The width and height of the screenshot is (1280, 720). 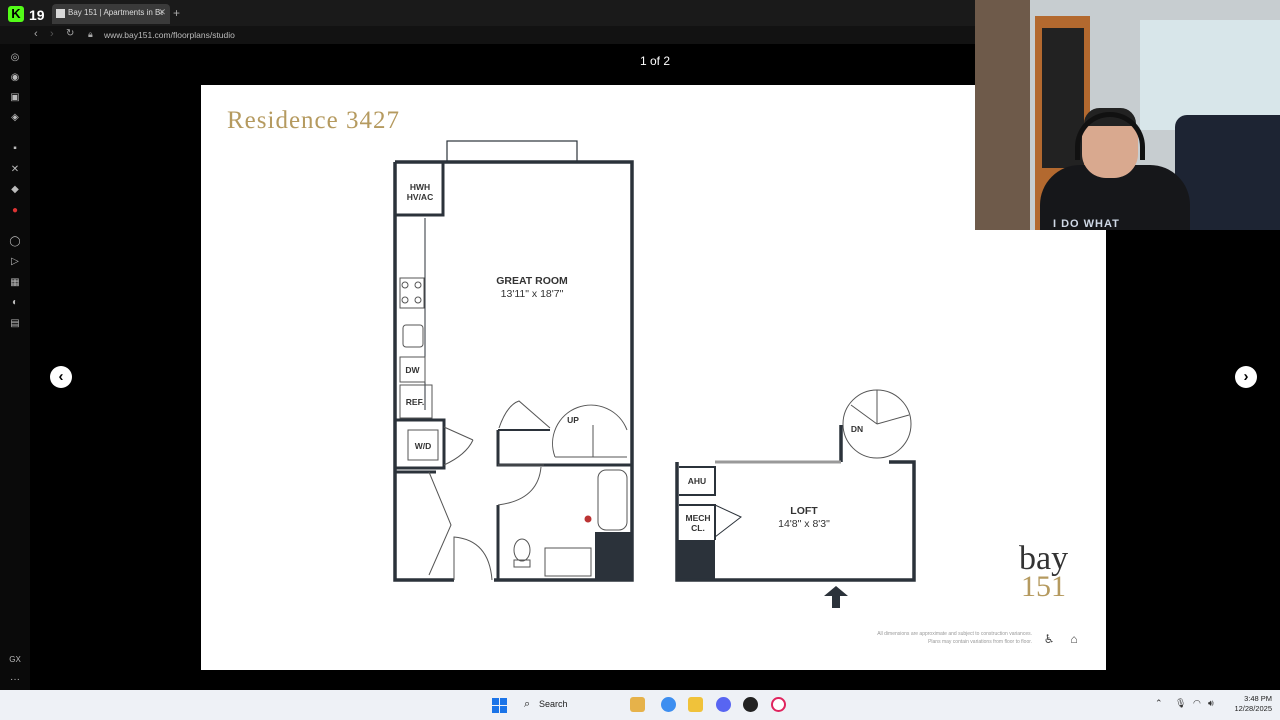 I want to click on search-icon: ⌕, so click(x=527, y=704).